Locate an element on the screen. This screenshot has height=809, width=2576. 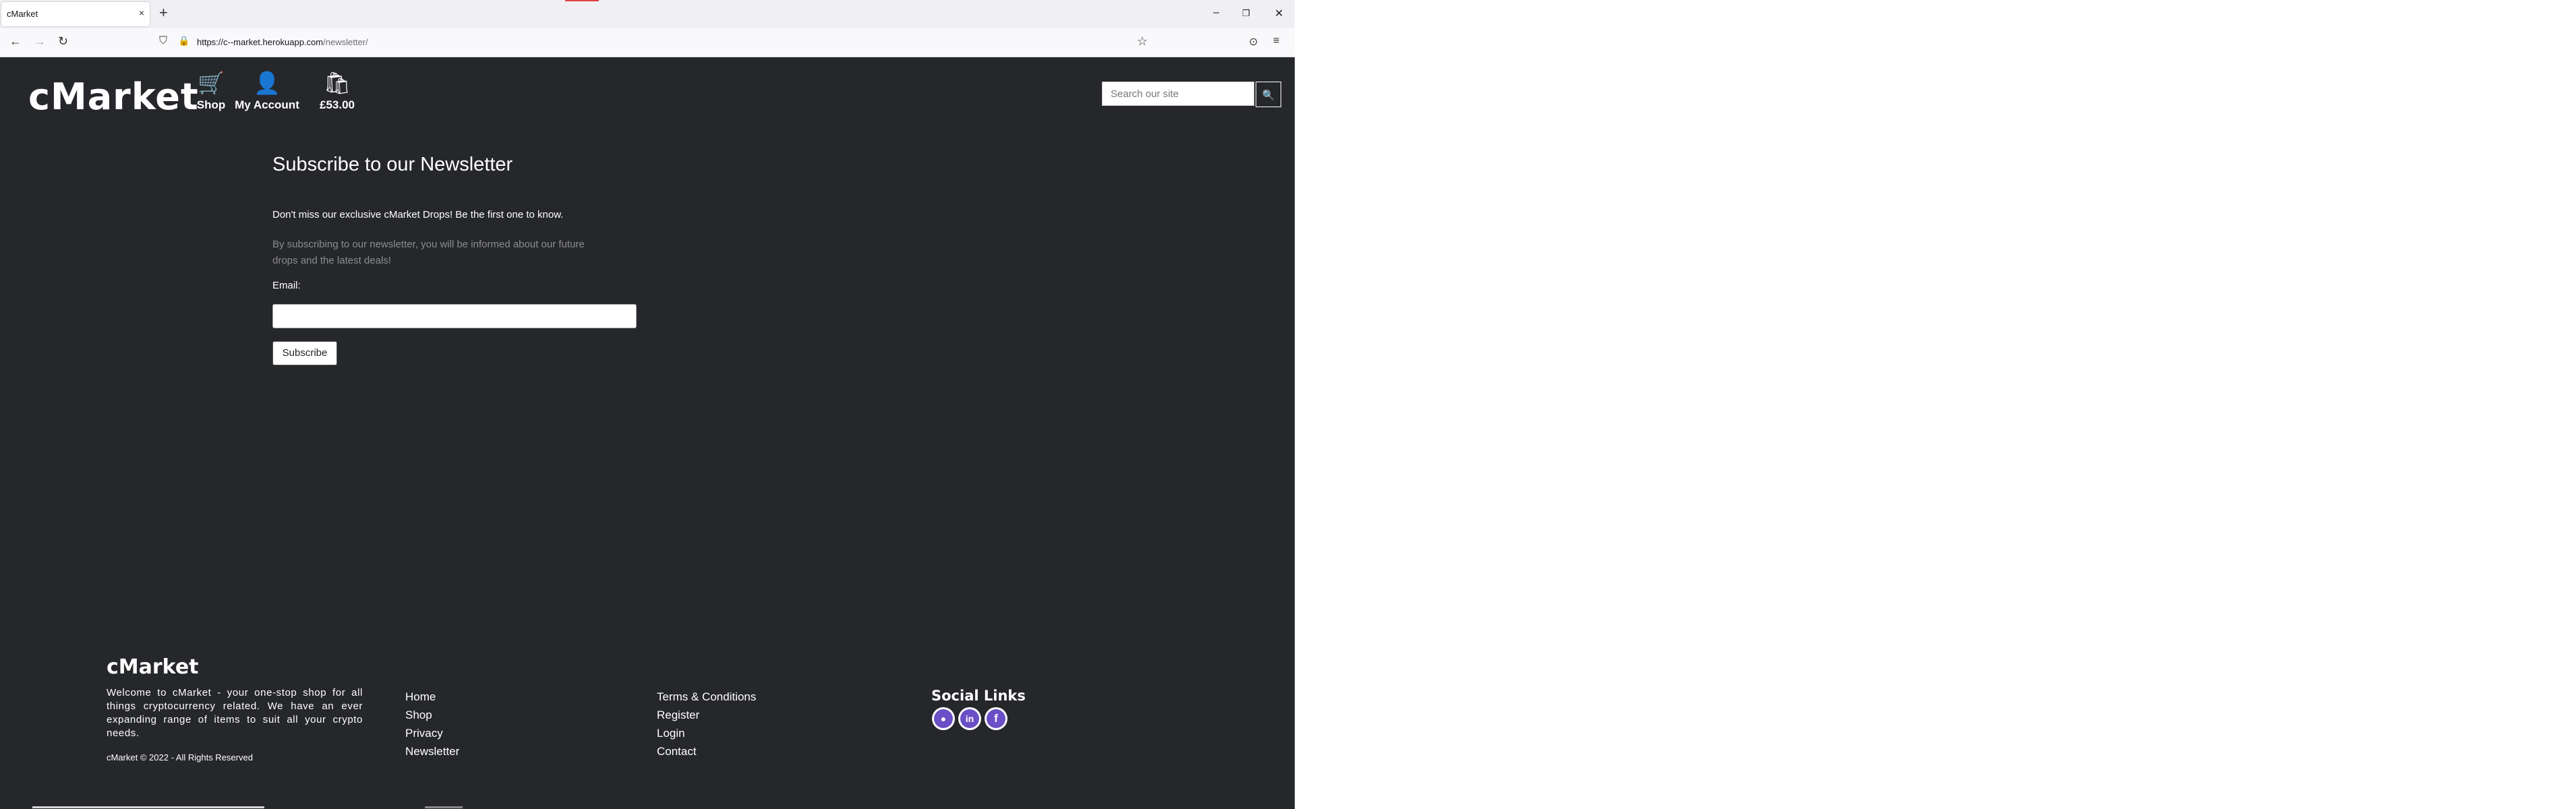
menu-icon: ≡ is located at coordinates (1276, 41).